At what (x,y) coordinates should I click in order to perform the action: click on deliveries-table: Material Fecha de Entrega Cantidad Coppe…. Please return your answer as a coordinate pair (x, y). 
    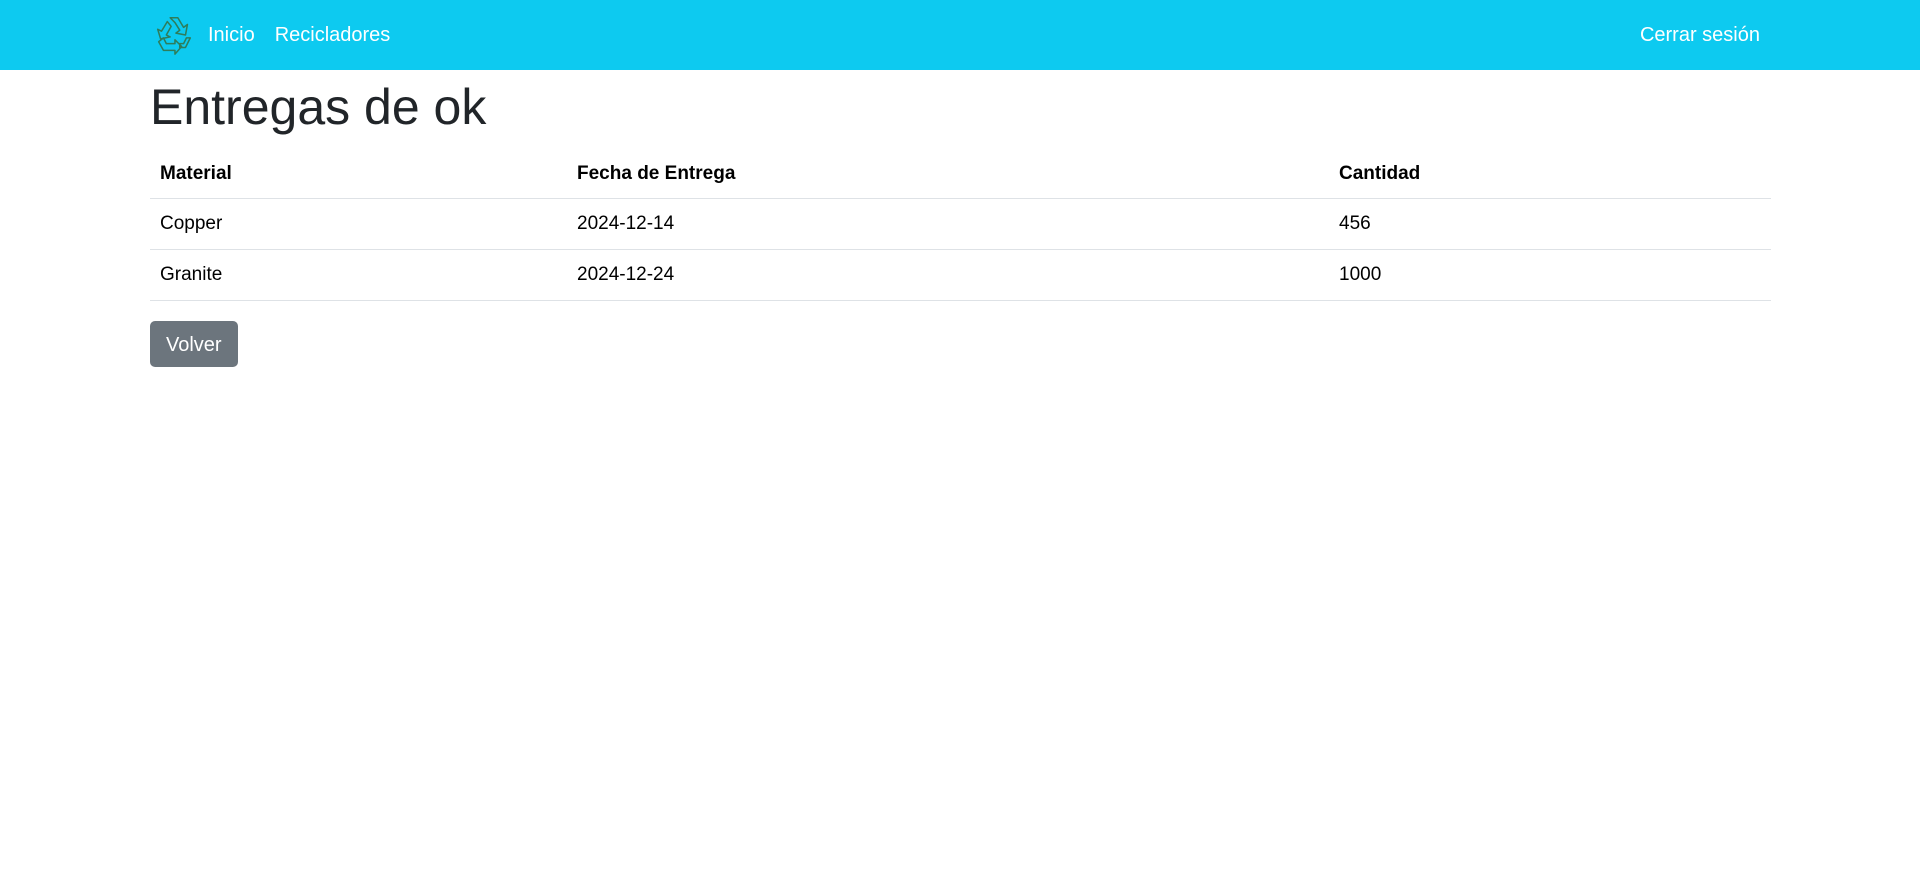
    Looking at the image, I should click on (960, 225).